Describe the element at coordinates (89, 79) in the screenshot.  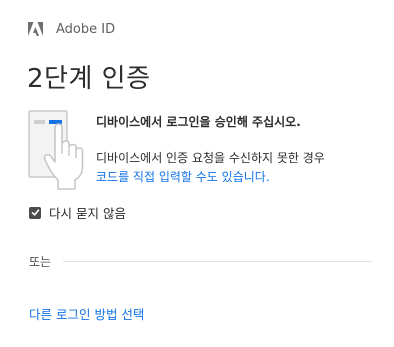
I see `page-title: 2단계 인증` at that location.